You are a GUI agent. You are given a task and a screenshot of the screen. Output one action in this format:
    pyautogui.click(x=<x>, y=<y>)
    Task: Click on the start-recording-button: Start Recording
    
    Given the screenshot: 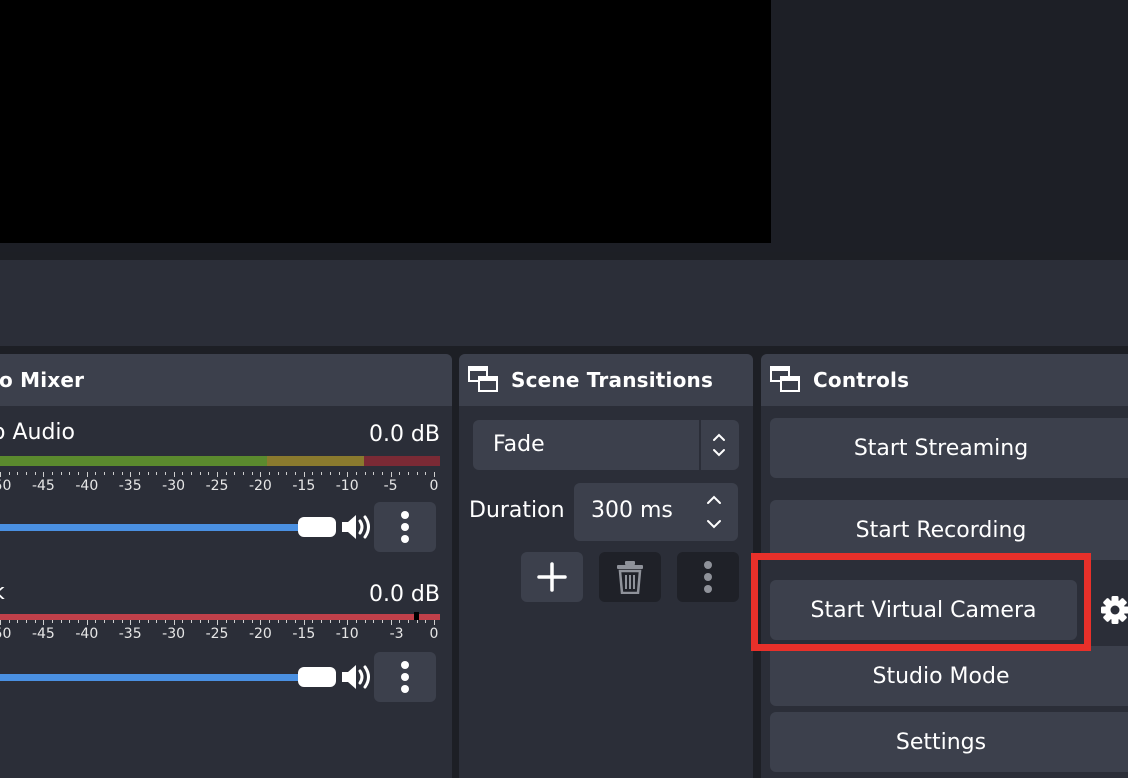 What is the action you would take?
    pyautogui.click(x=949, y=530)
    